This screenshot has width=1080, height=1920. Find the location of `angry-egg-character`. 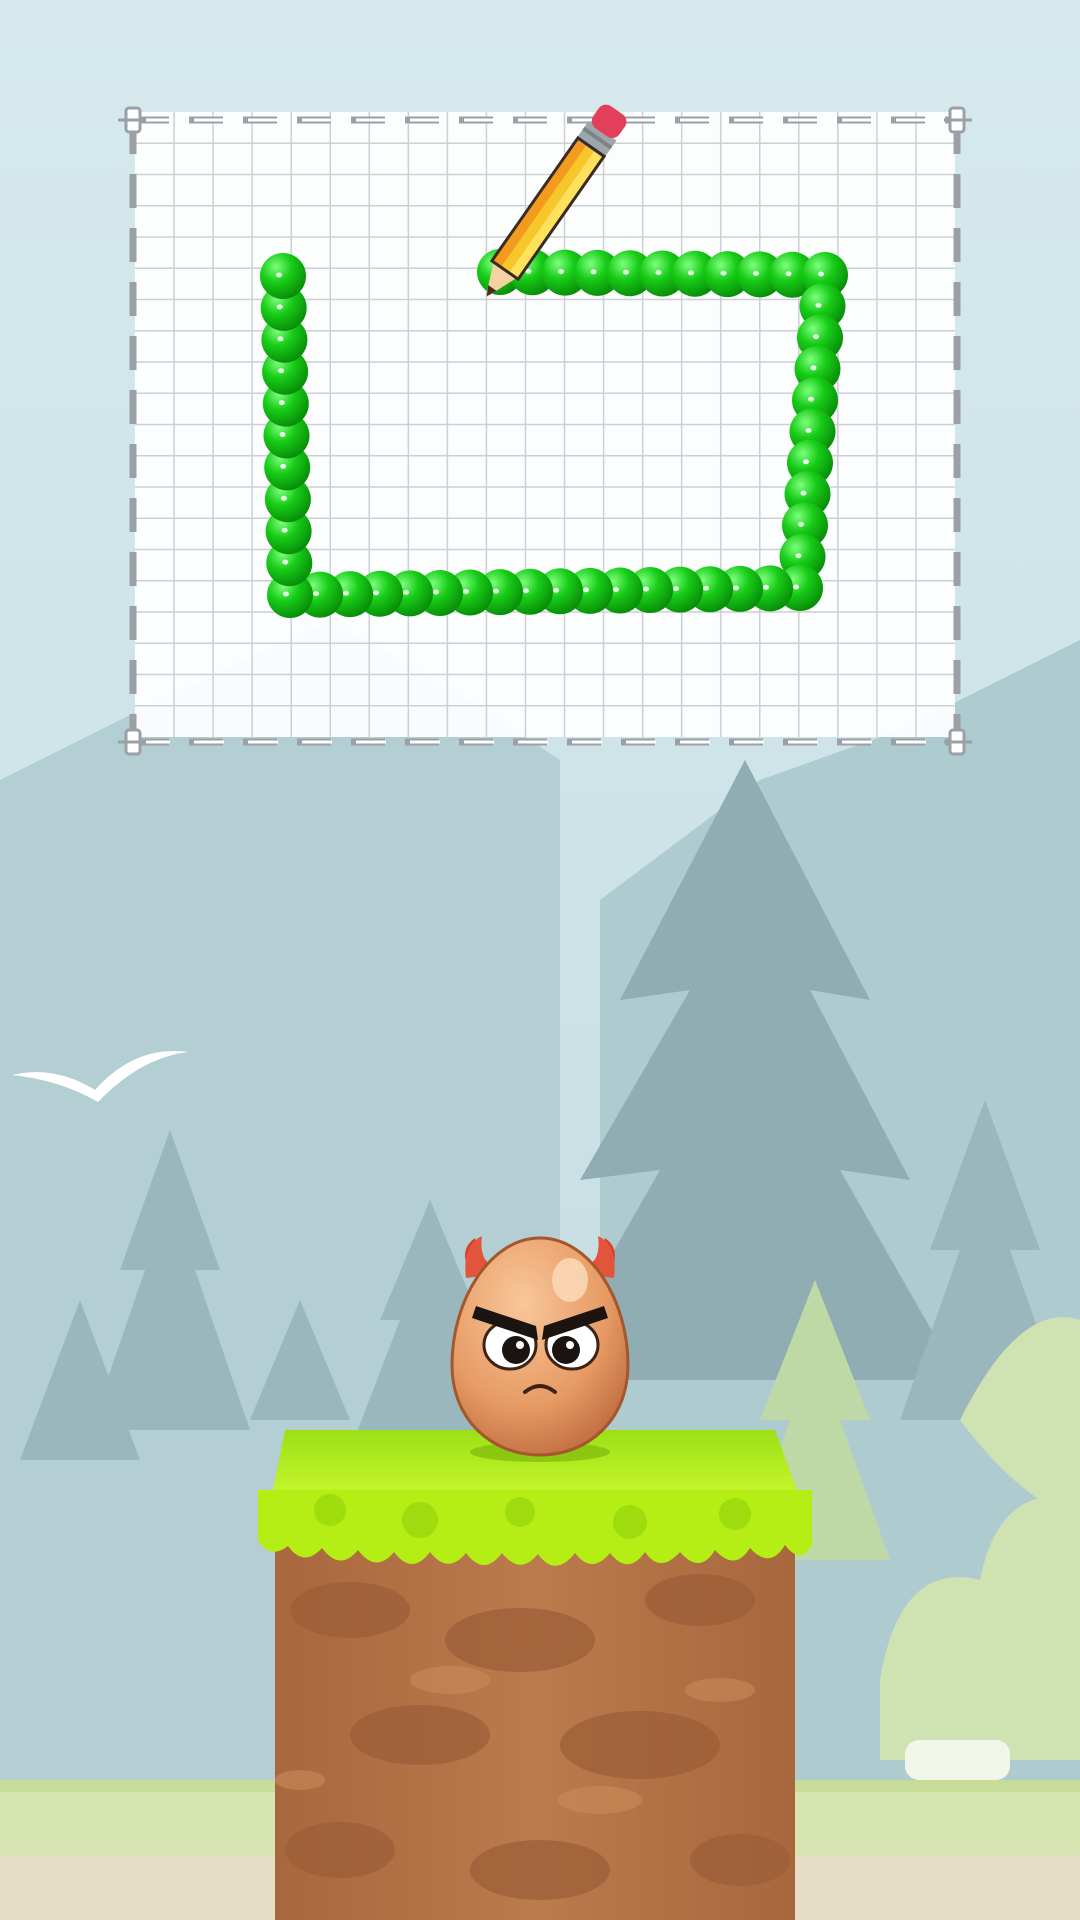

angry-egg-character is located at coordinates (540, 1346).